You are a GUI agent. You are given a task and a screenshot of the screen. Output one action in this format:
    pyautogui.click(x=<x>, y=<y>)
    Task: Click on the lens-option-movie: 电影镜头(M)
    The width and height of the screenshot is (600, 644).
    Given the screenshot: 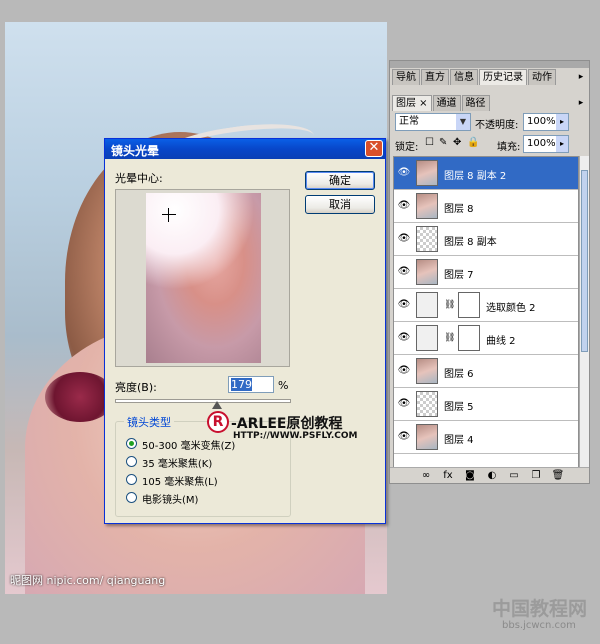 What is the action you would take?
    pyautogui.click(x=206, y=498)
    